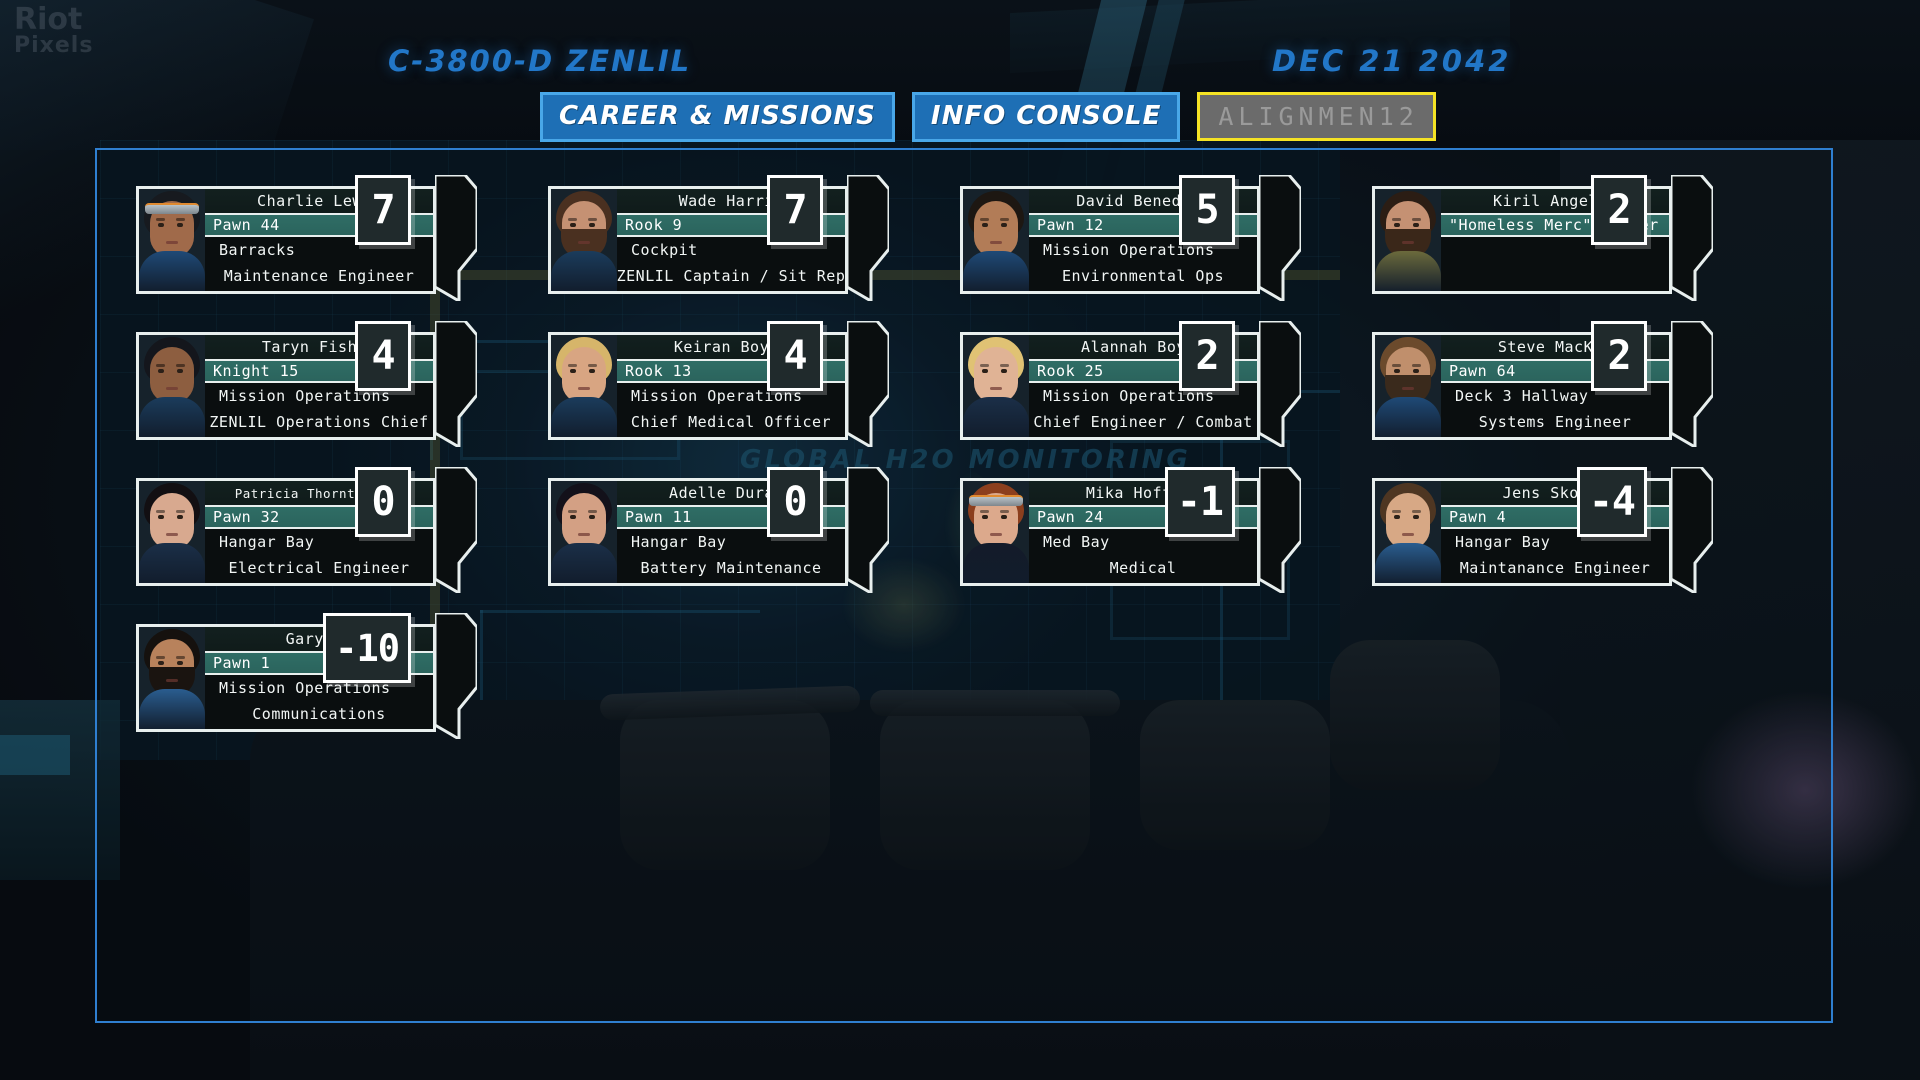 This screenshot has height=1080, width=1920. I want to click on crew-card: Mika Hoffman Pawn 24 Med Bay Medical -1, so click(1130, 530).